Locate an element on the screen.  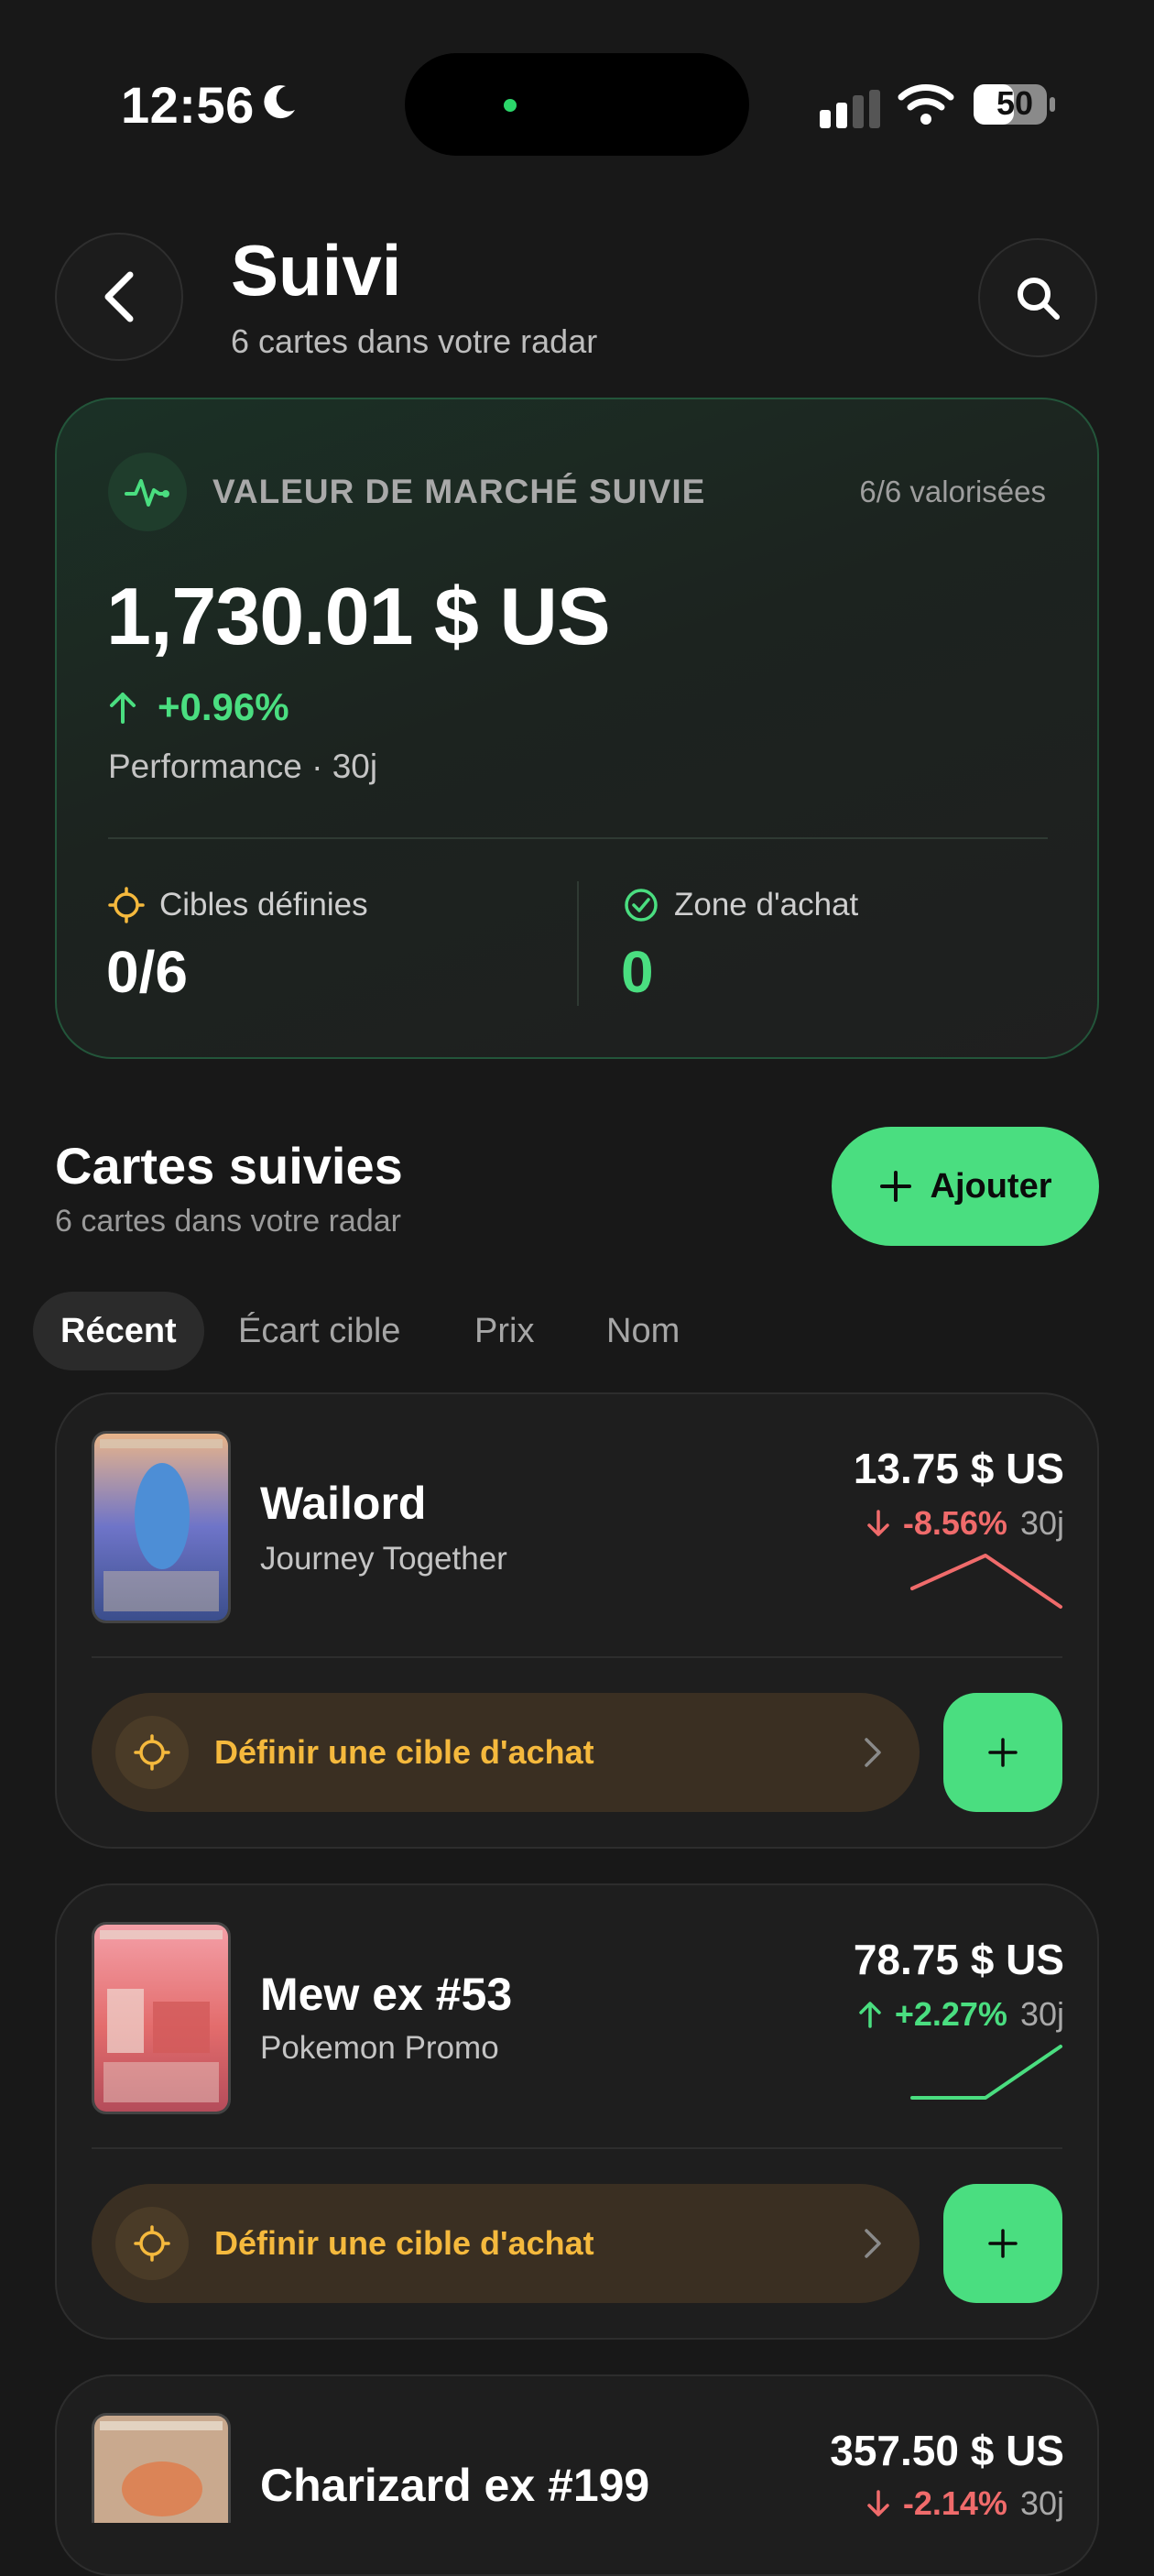
targets-label-row: Cibles définies is located at coordinates (238, 905).